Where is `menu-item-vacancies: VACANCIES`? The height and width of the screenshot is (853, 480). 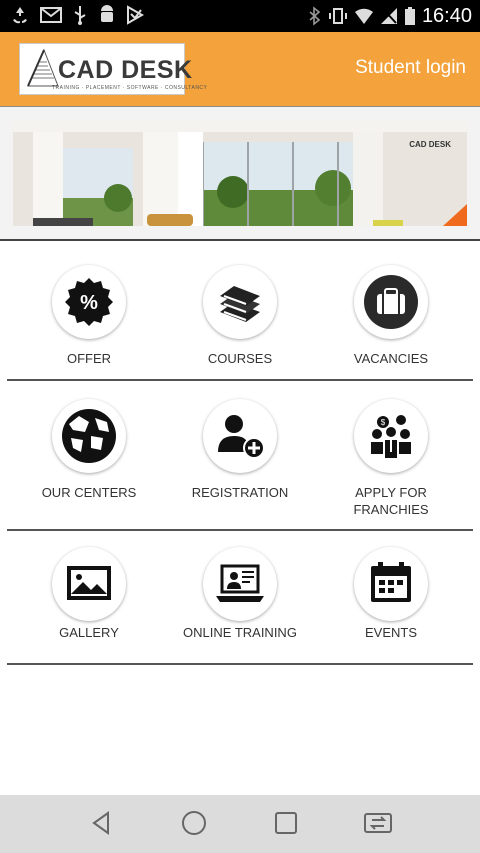
menu-item-vacancies: VACANCIES is located at coordinates (391, 311).